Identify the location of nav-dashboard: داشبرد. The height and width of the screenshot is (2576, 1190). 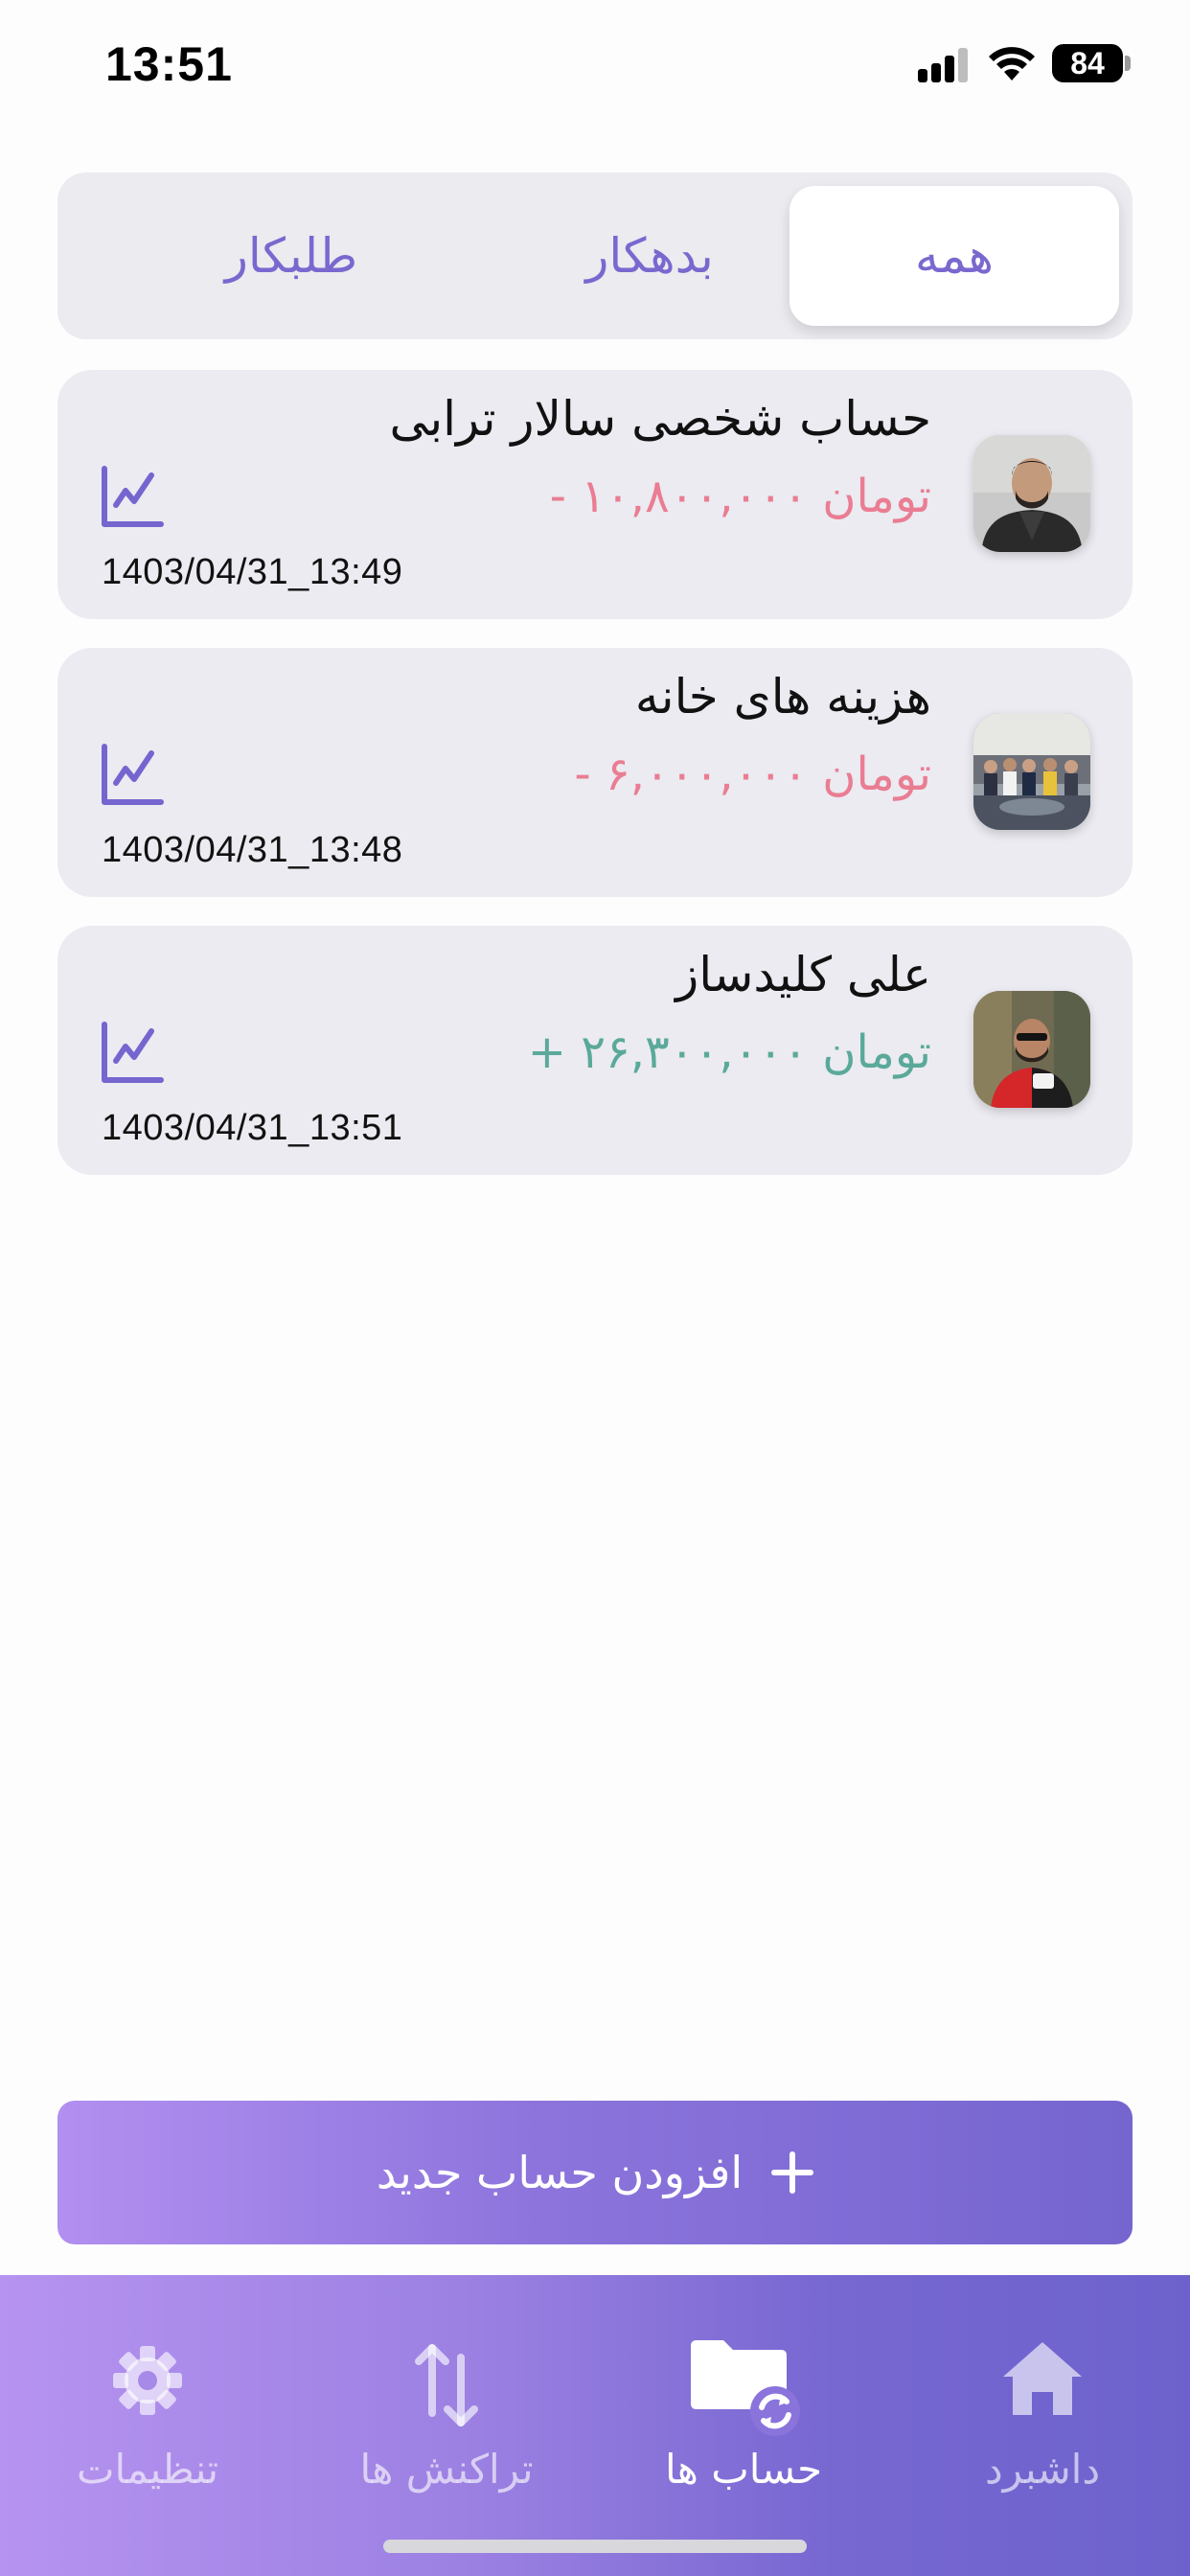
(1042, 2428).